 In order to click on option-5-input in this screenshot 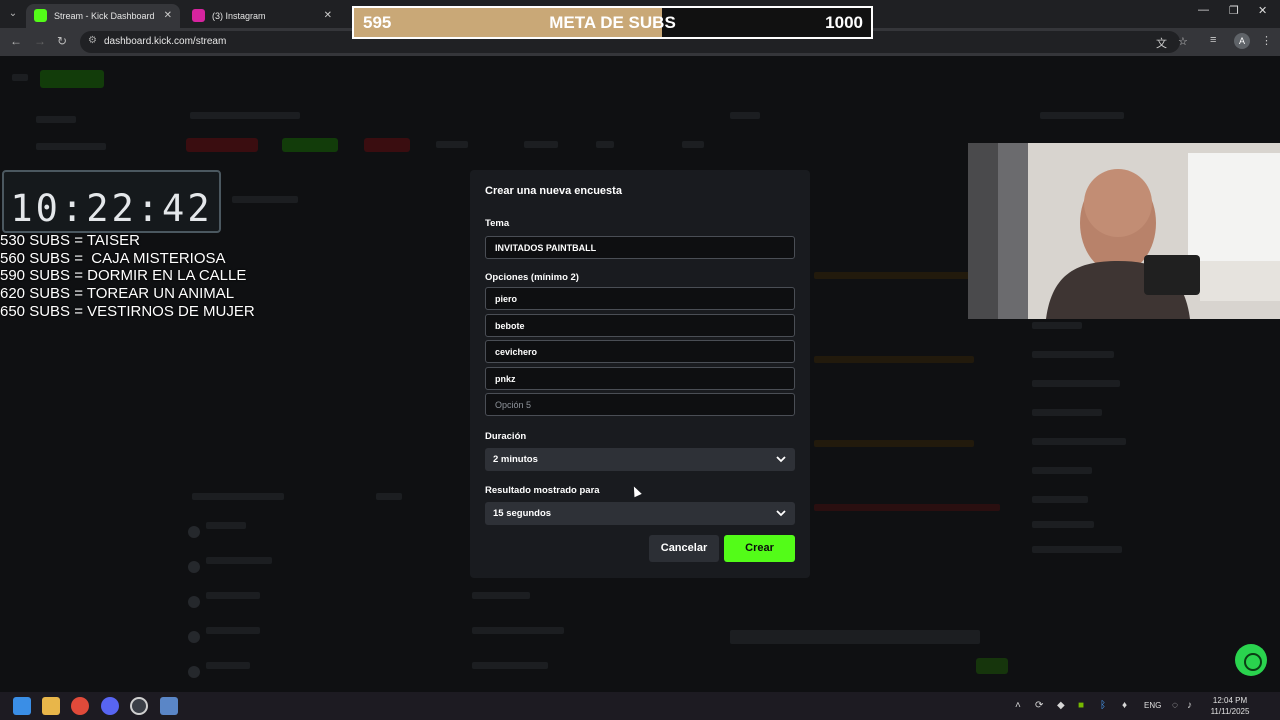, I will do `click(640, 404)`.